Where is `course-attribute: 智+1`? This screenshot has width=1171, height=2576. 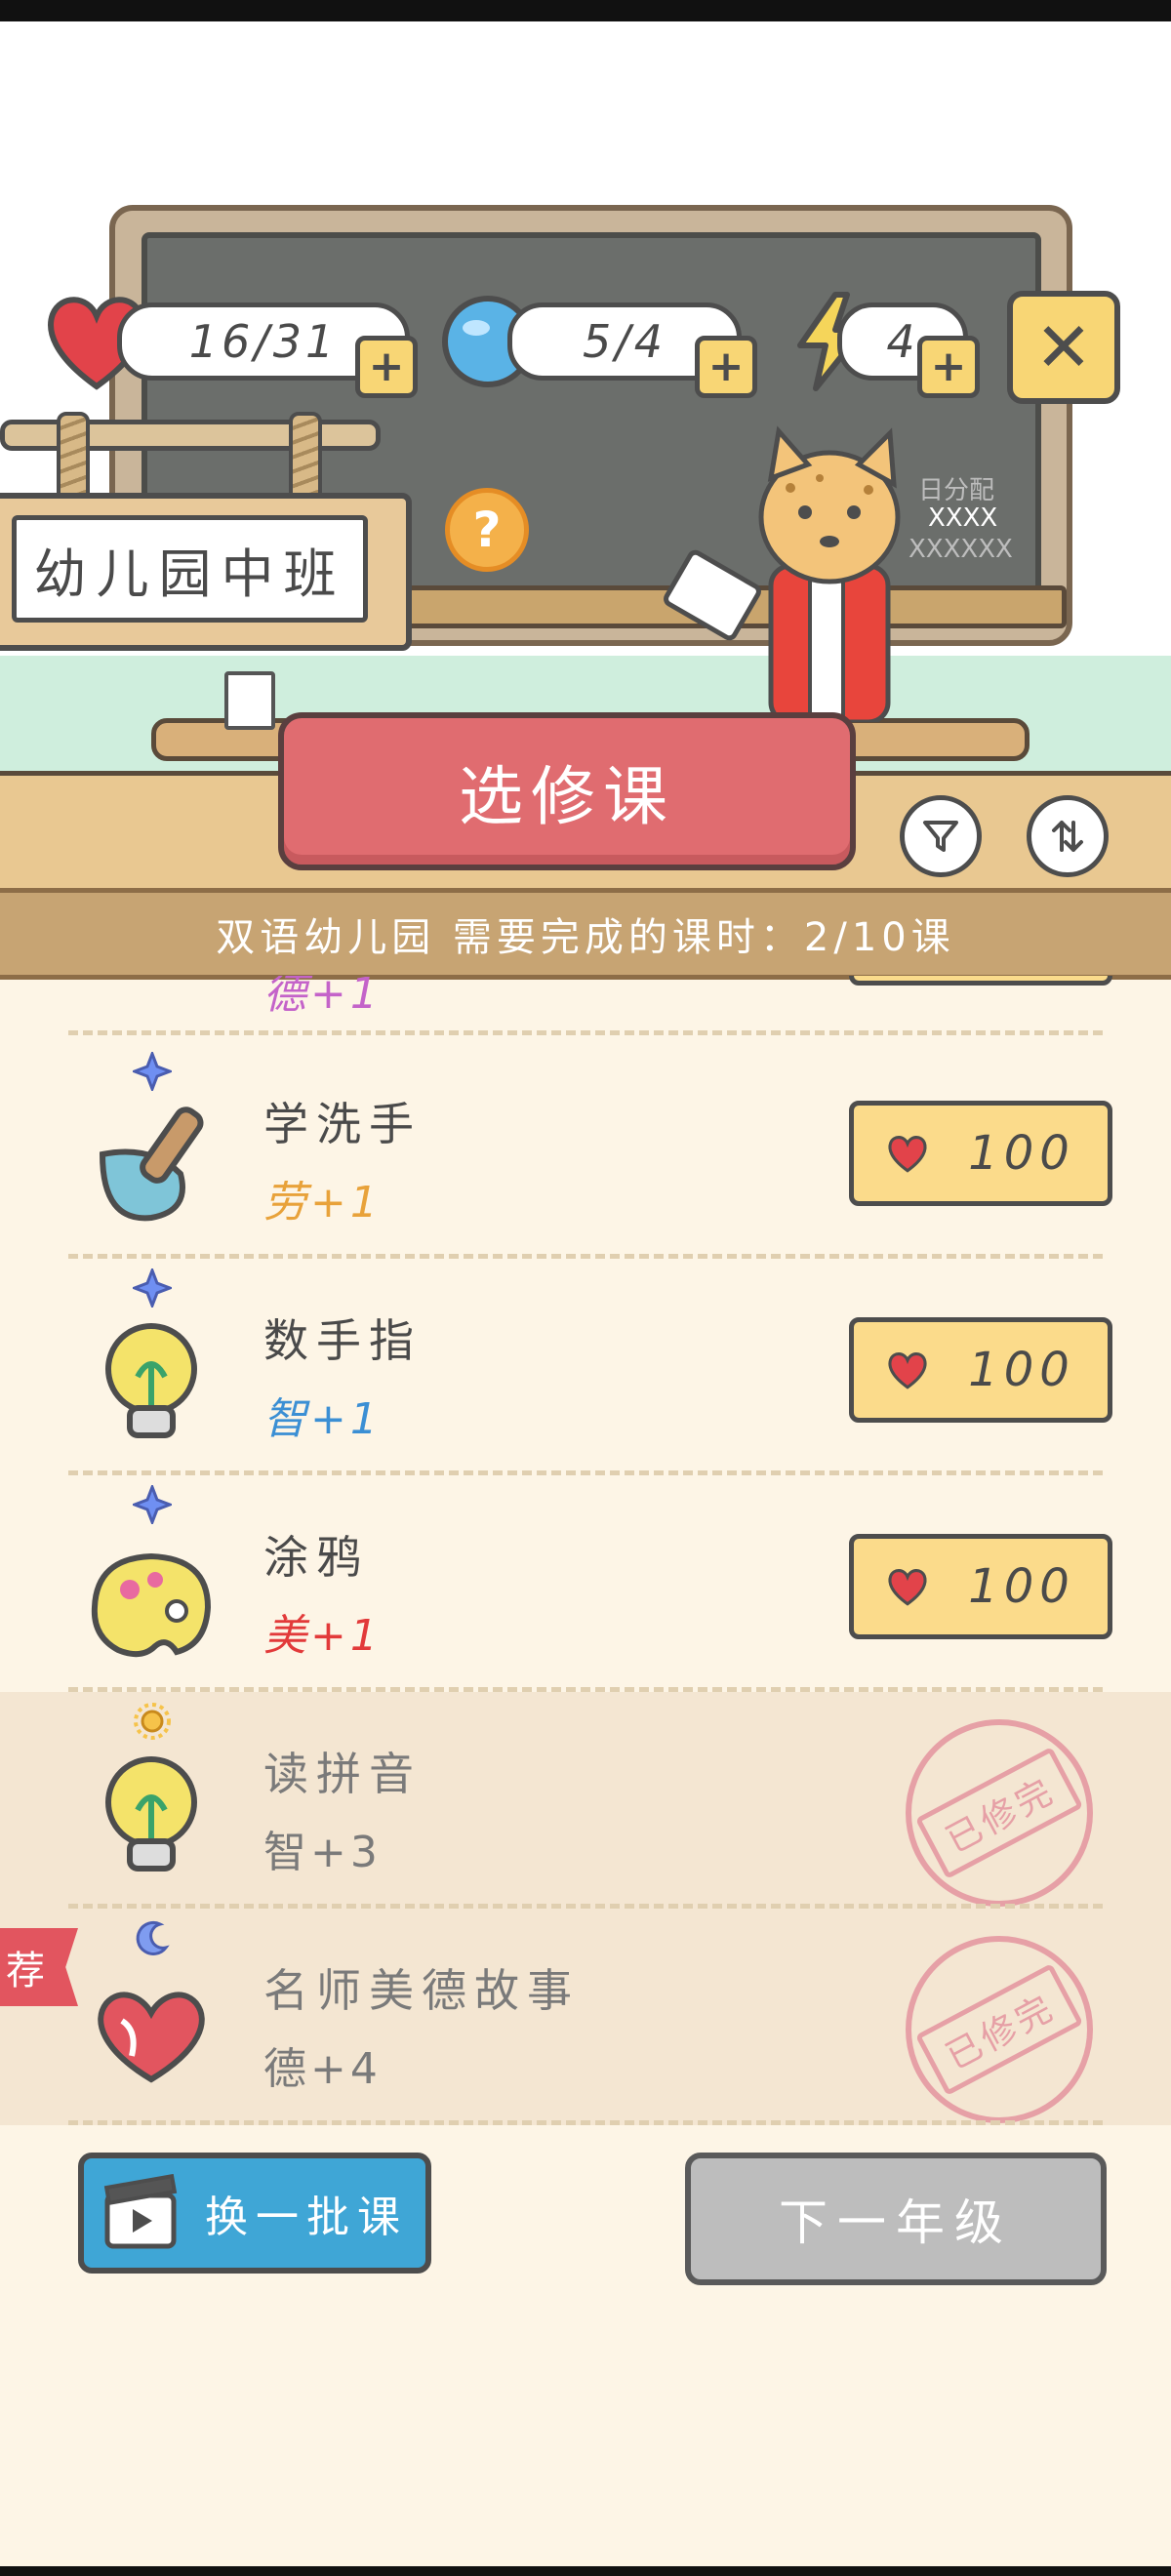 course-attribute: 智+1 is located at coordinates (322, 1419).